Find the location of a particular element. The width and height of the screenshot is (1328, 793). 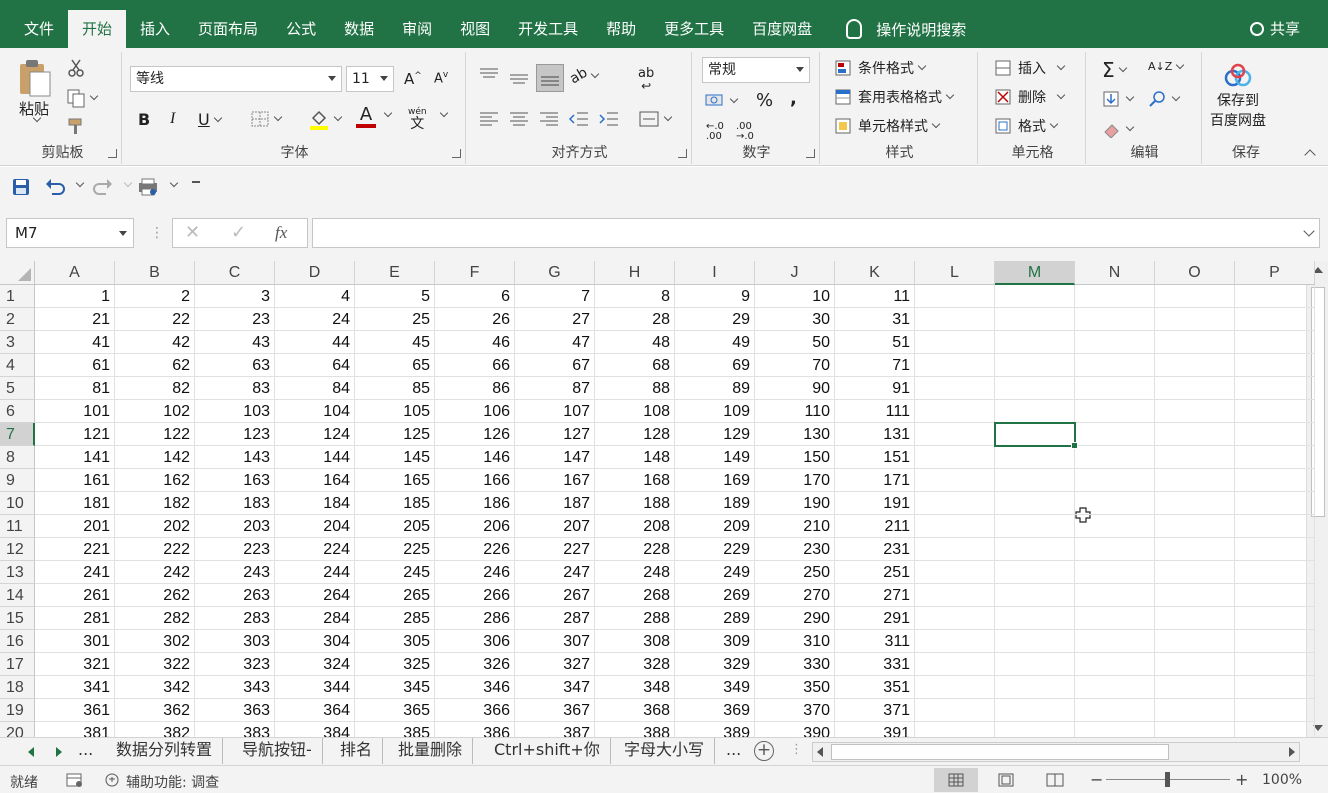

comma-button: , is located at coordinates (793, 98).